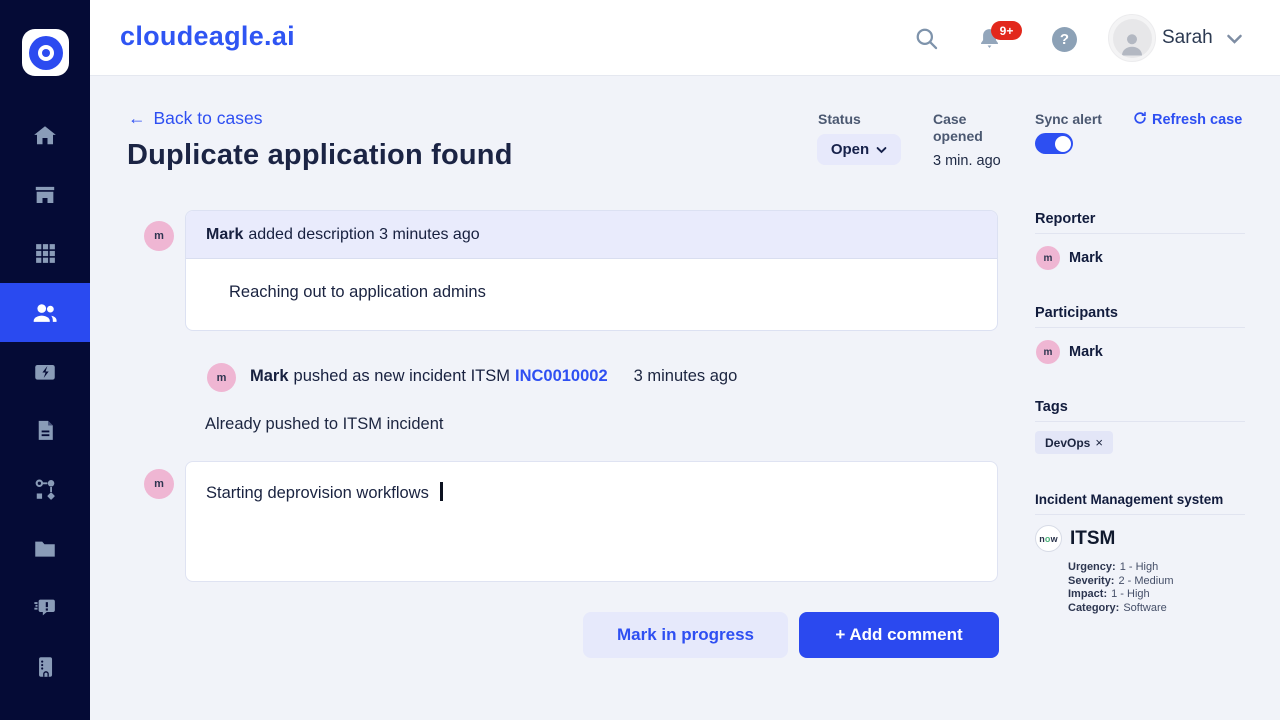  Describe the element at coordinates (958, 127) in the screenshot. I see `case-opened-label: Case opened` at that location.